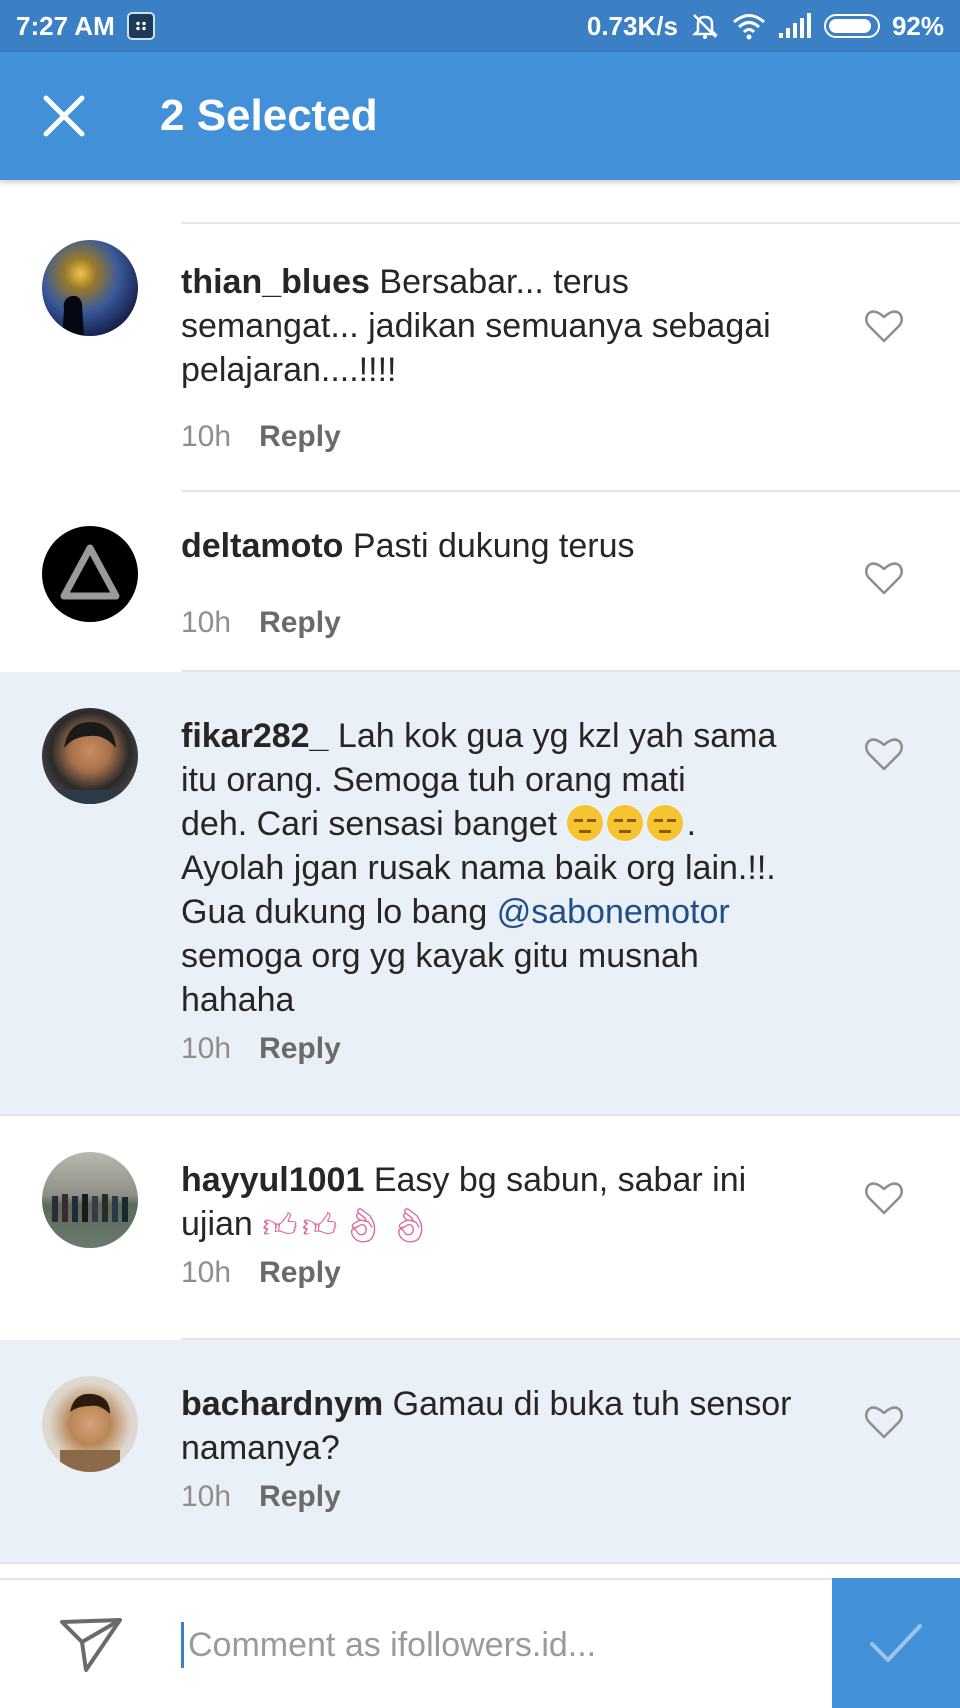 This screenshot has width=960, height=1708. Describe the element at coordinates (217, 1224) in the screenshot. I see `comment-text: ujian` at that location.